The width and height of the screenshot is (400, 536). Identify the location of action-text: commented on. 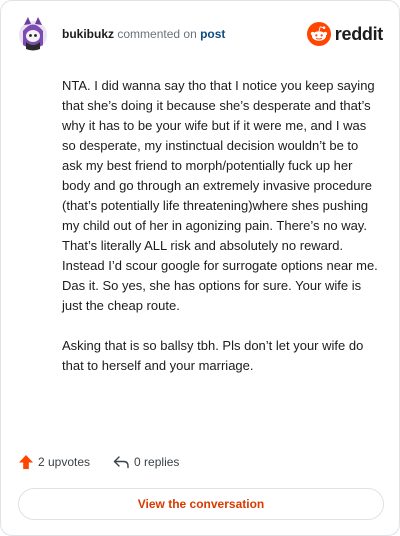
(157, 34).